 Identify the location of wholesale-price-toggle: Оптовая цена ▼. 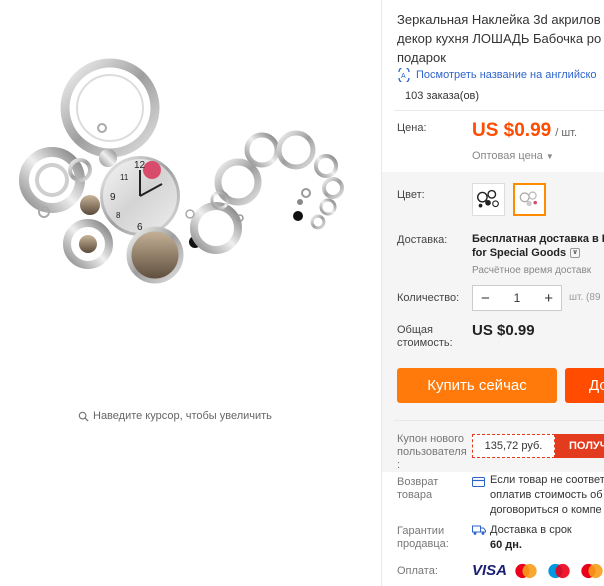
(513, 156).